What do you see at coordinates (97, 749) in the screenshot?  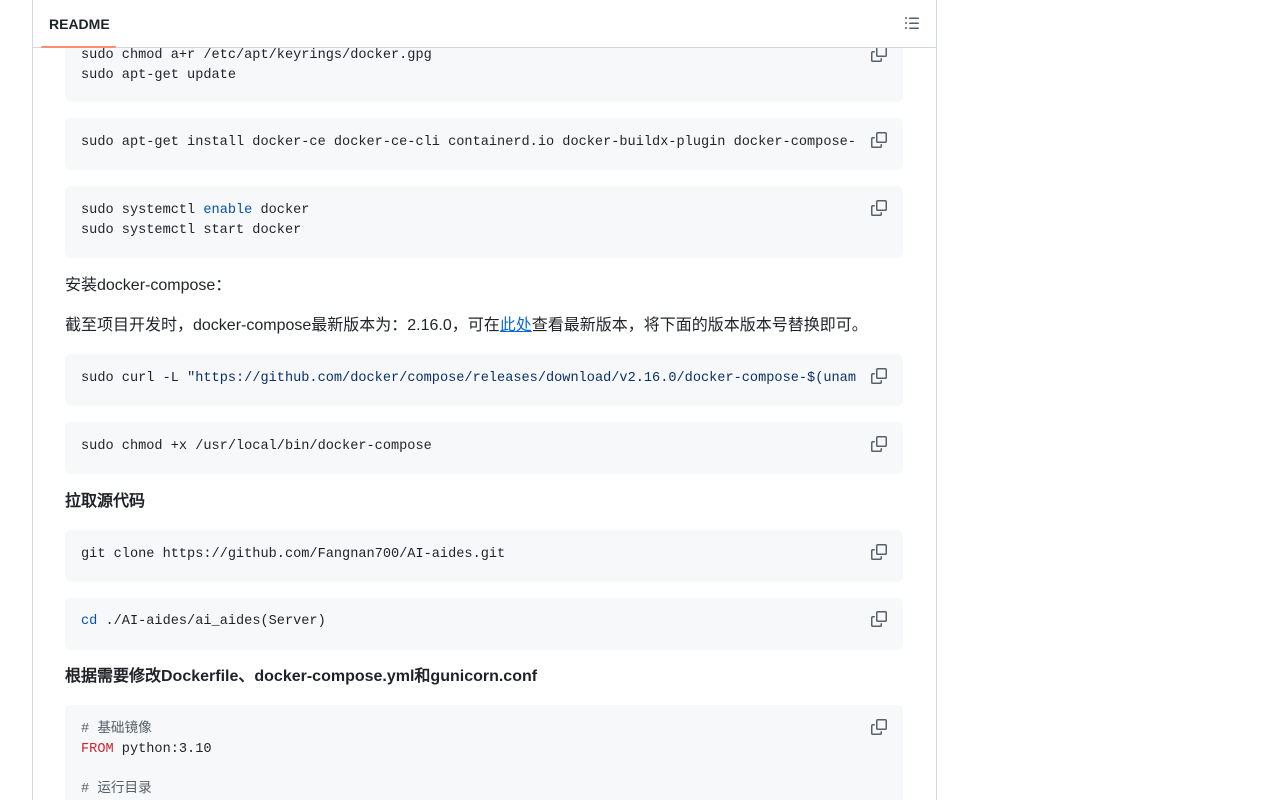 I see `code-keyword: FROM` at bounding box center [97, 749].